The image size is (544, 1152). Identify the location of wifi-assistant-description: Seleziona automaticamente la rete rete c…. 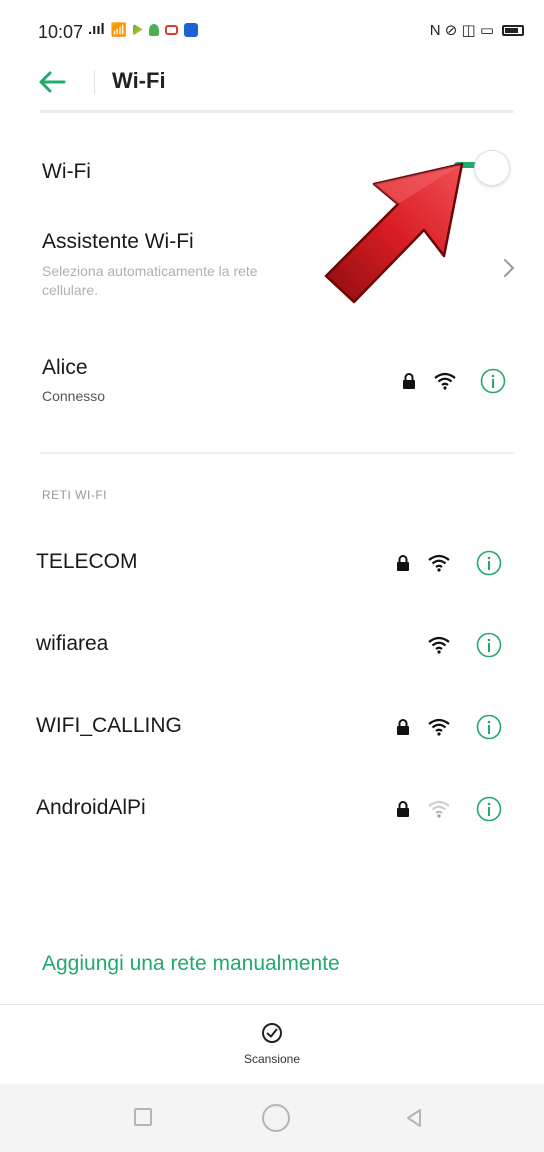
(252, 281).